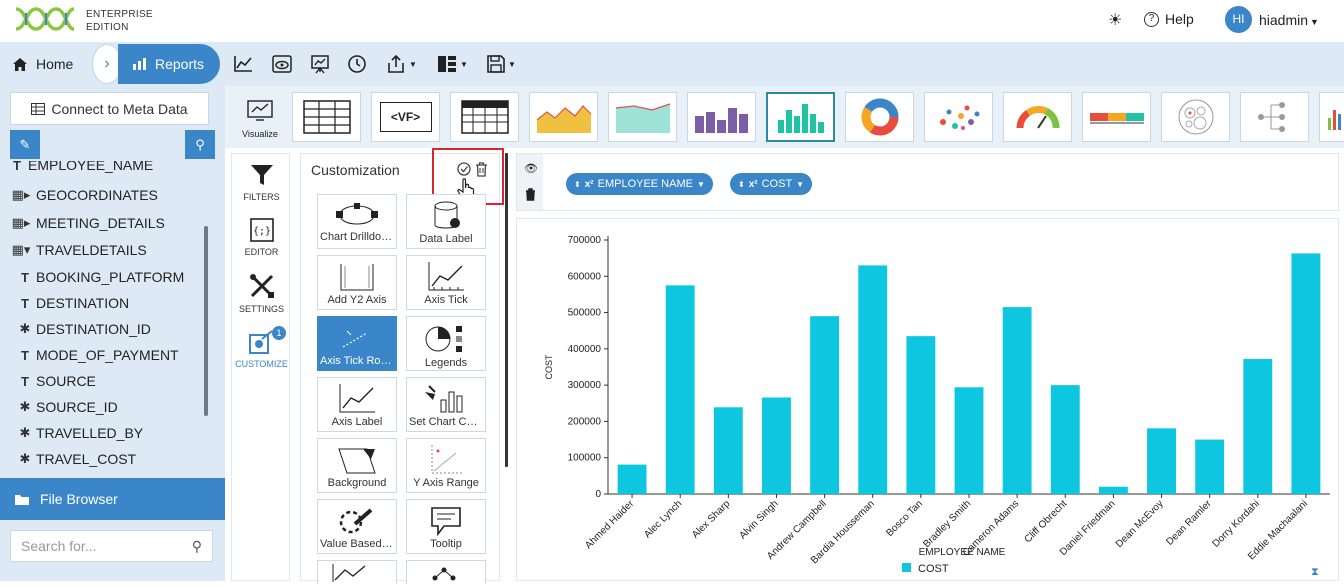  I want to click on set-chart-color-icon, so click(444, 399).